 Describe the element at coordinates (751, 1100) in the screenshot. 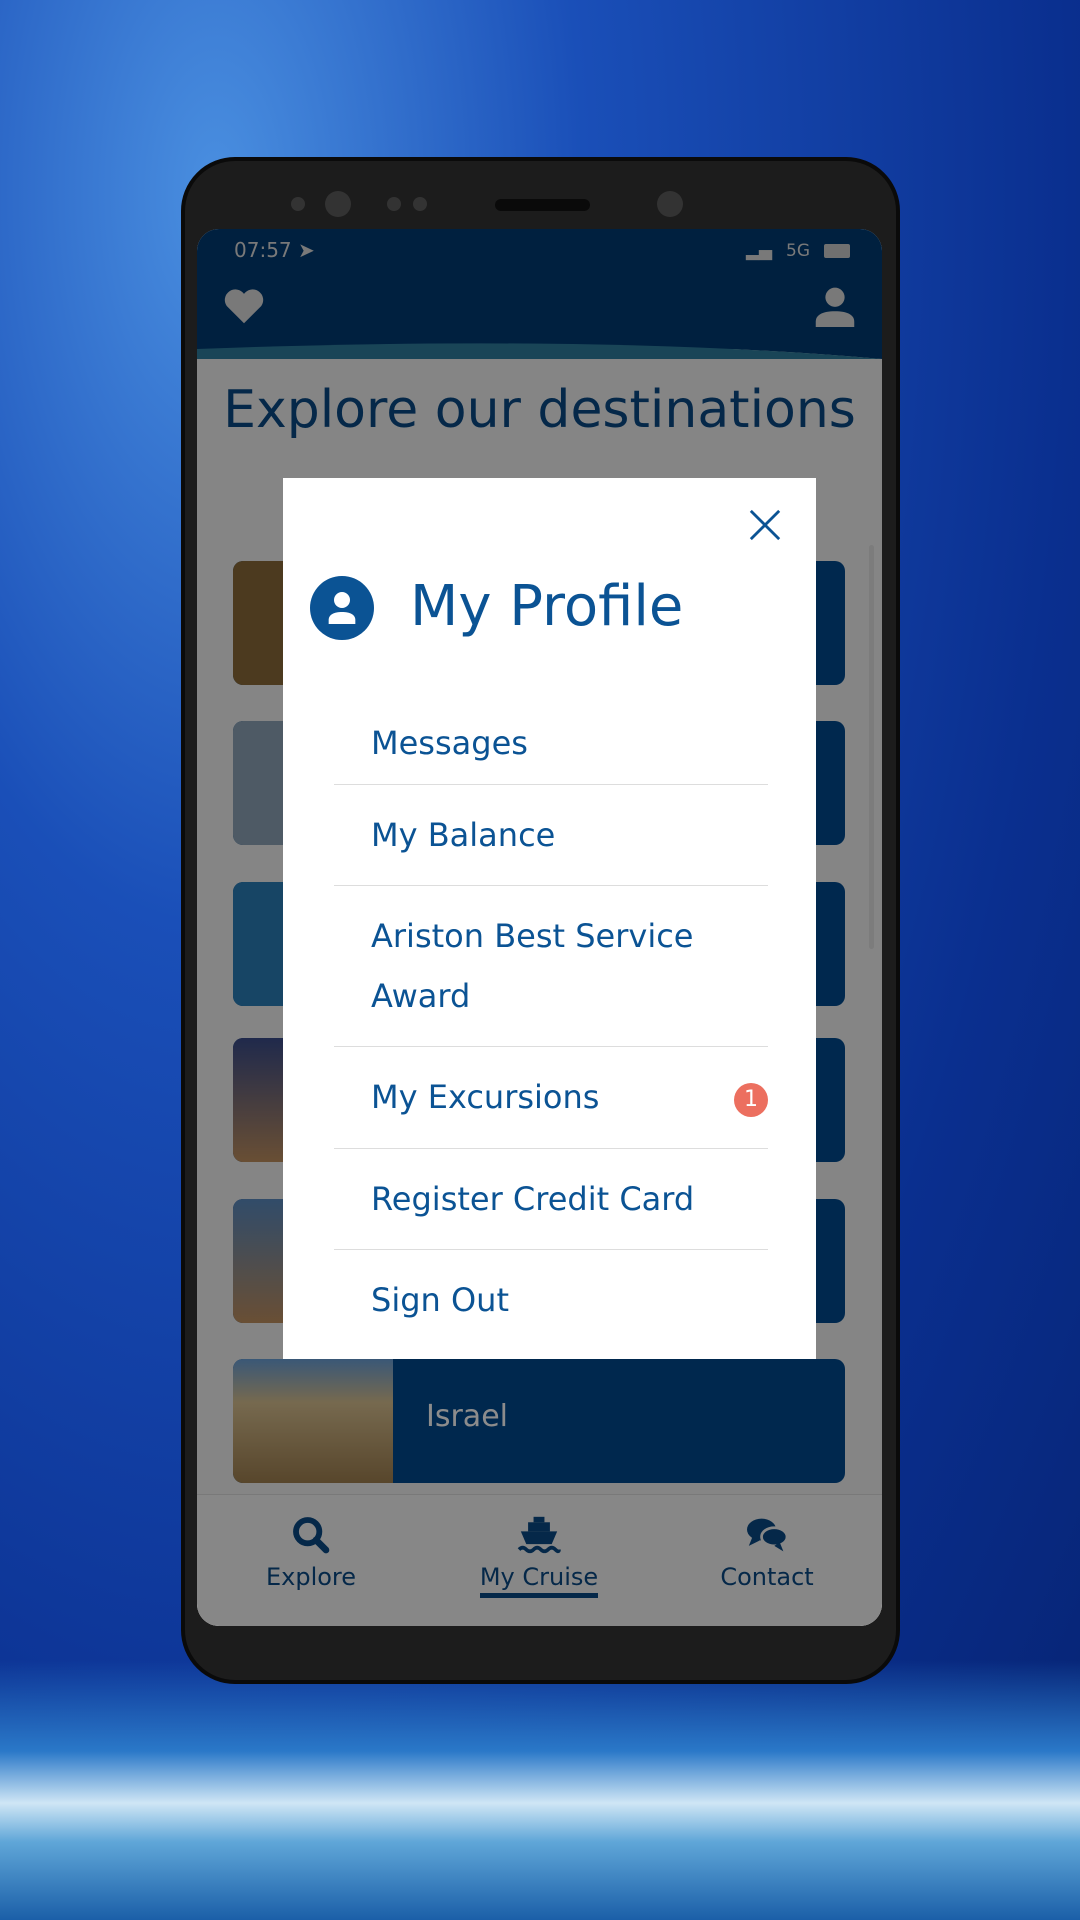

I see `notification-badge: 1` at that location.